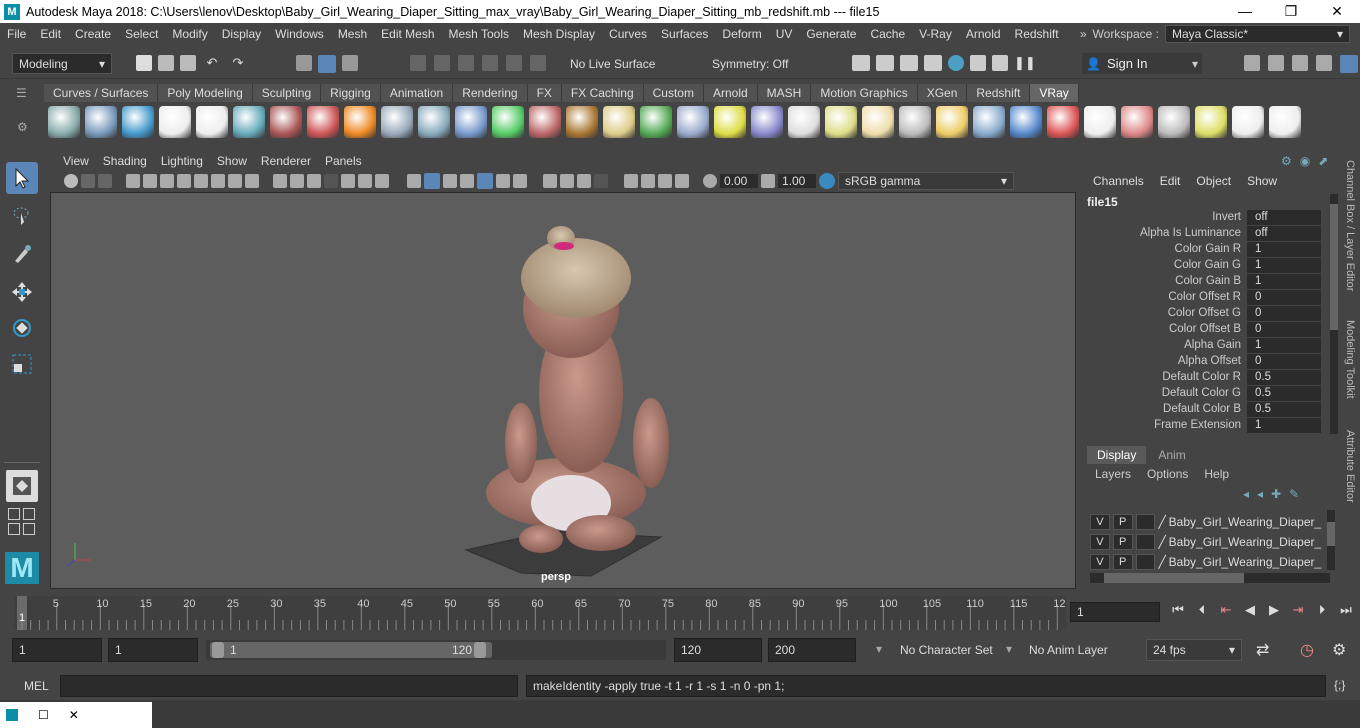  What do you see at coordinates (1284, 361) in the screenshot?
I see `channel-value: 0` at bounding box center [1284, 361].